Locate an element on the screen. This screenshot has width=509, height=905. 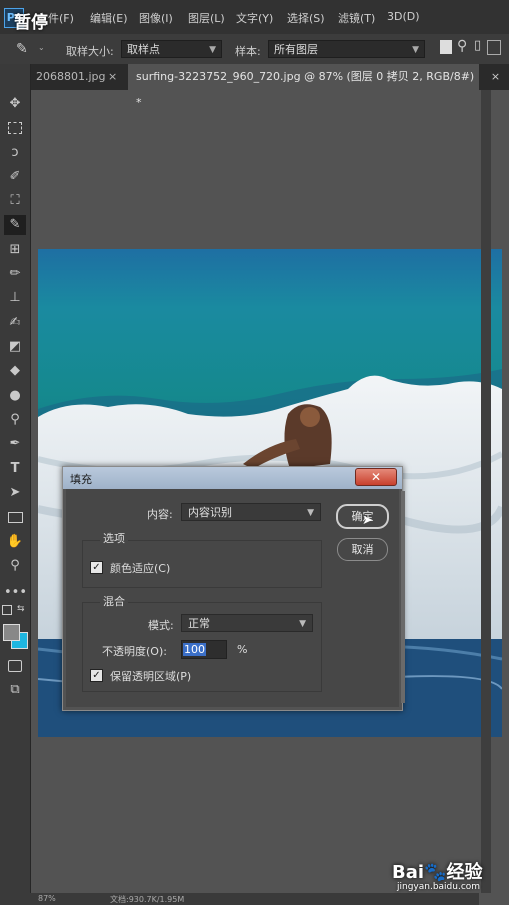
options-group-label: 选项 is located at coordinates (114, 538).